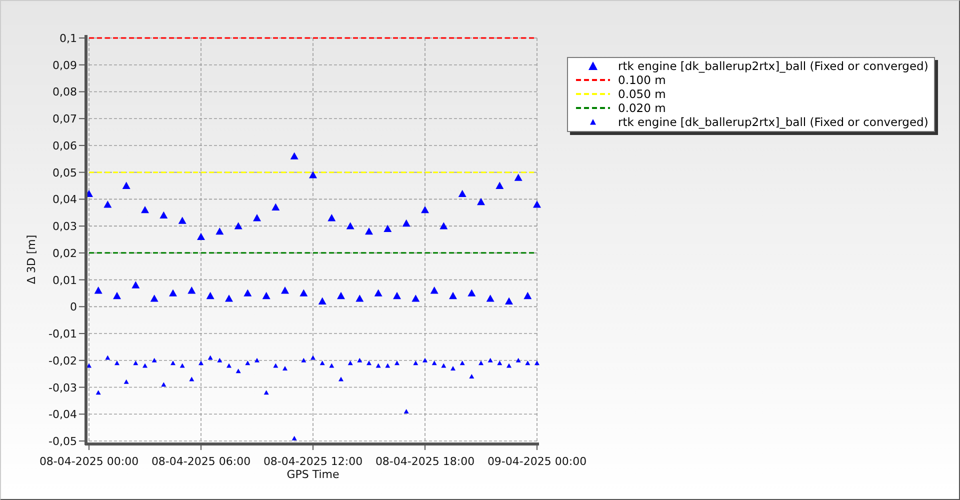 This screenshot has height=500, width=960. Describe the element at coordinates (313, 474) in the screenshot. I see `x-axis-title: GPS Time` at that location.